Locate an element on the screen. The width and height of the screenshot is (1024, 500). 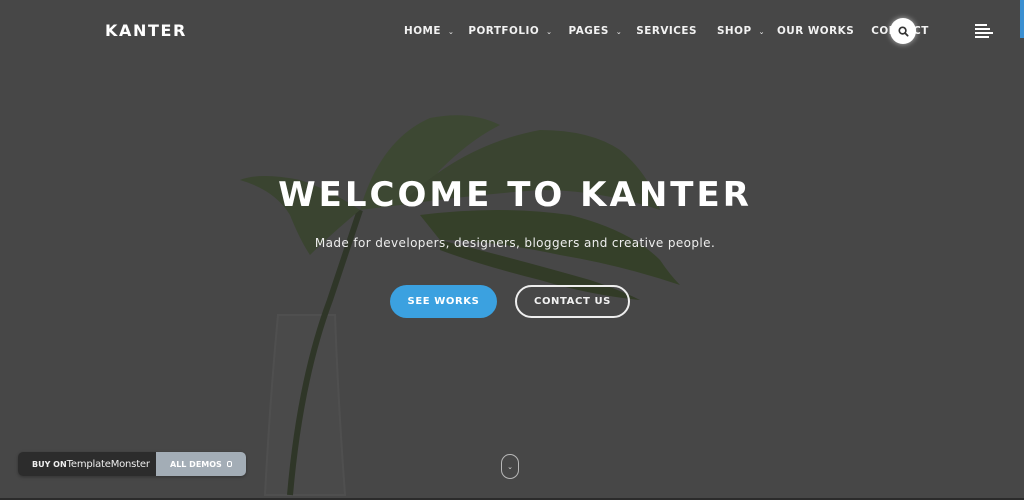
search-button is located at coordinates (903, 31).